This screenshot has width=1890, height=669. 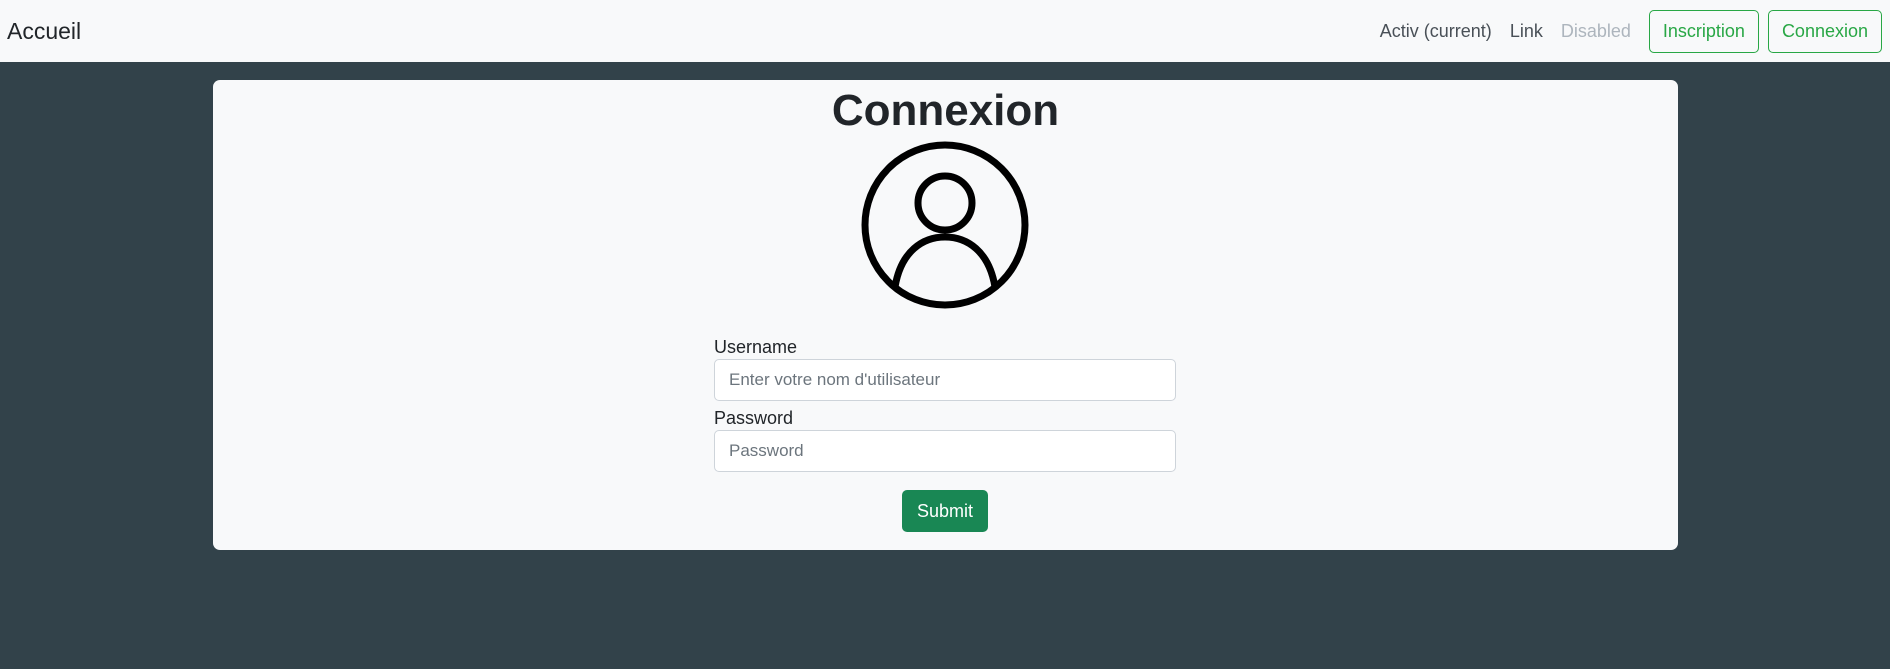 I want to click on inscription-button: Inscription, so click(x=1703, y=31).